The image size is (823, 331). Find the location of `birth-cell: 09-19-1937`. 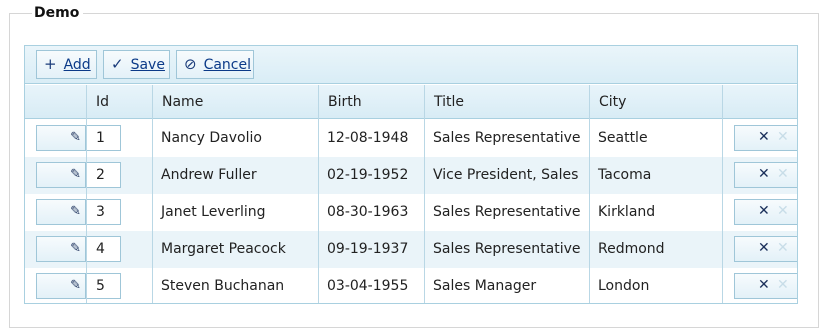

birth-cell: 09-19-1937 is located at coordinates (368, 249).